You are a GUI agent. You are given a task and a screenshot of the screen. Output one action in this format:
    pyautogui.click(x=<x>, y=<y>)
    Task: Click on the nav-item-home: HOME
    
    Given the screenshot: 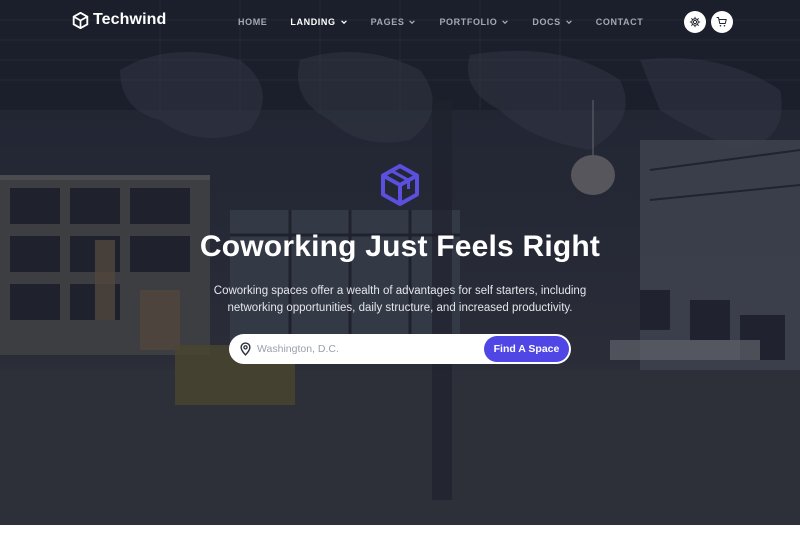 What is the action you would take?
    pyautogui.click(x=252, y=22)
    